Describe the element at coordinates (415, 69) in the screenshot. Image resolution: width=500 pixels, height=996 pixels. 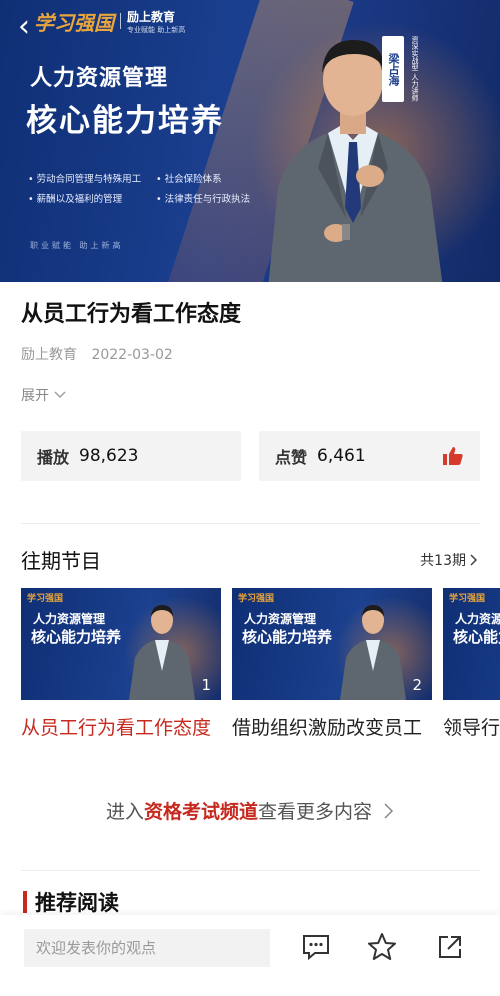
I see `speaker-title: 资深实战型 人力讲师` at that location.